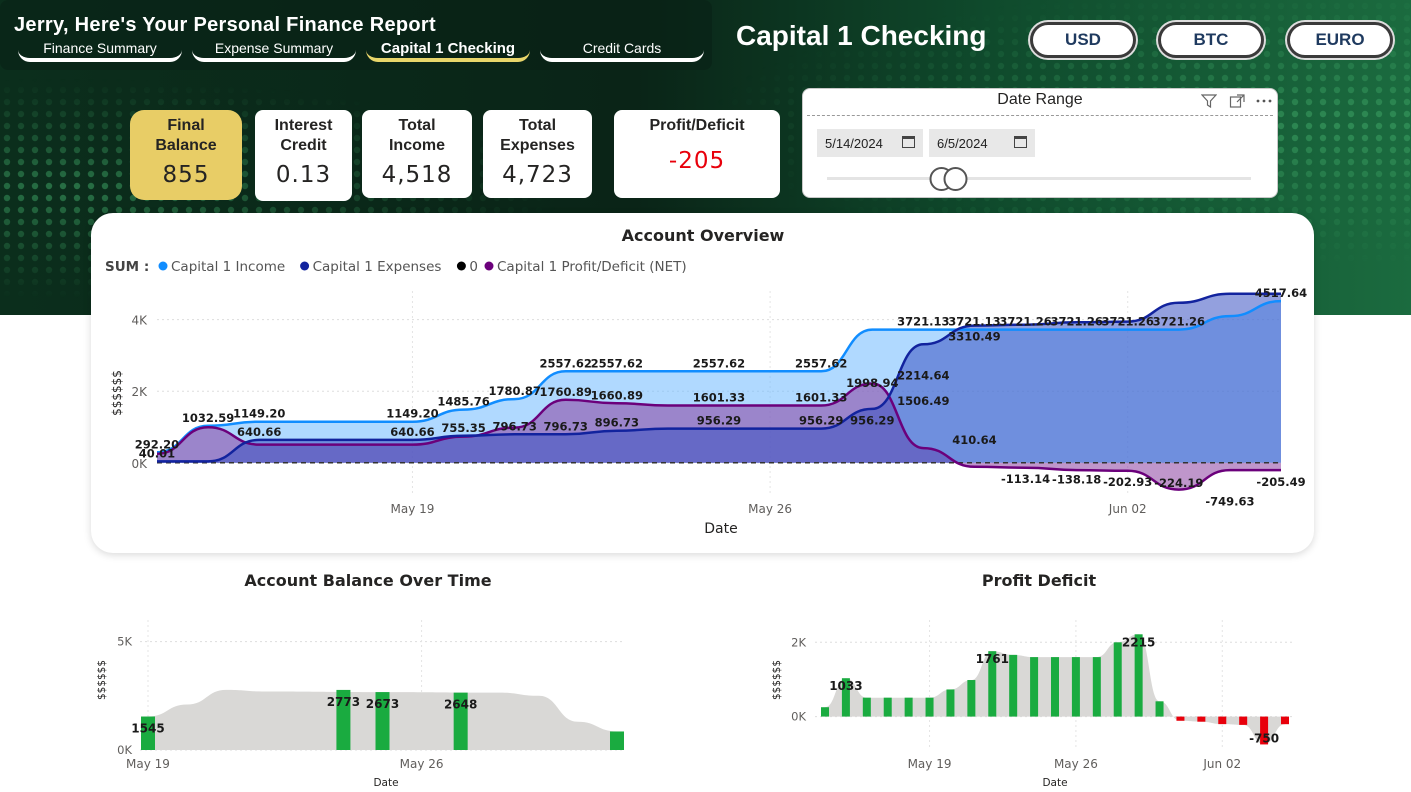  What do you see at coordinates (139, 321) in the screenshot?
I see `y-tick-label: 4K` at bounding box center [139, 321].